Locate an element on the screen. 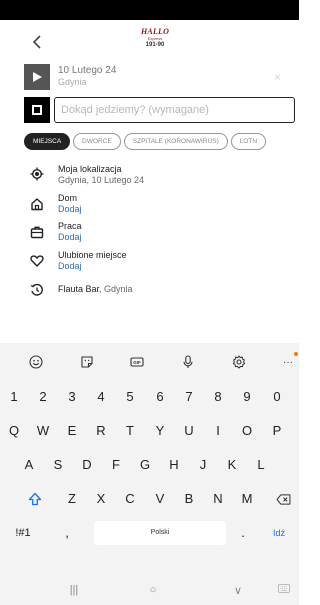 The width and height of the screenshot is (320, 605). chip-airports: LOTN is located at coordinates (248, 141).